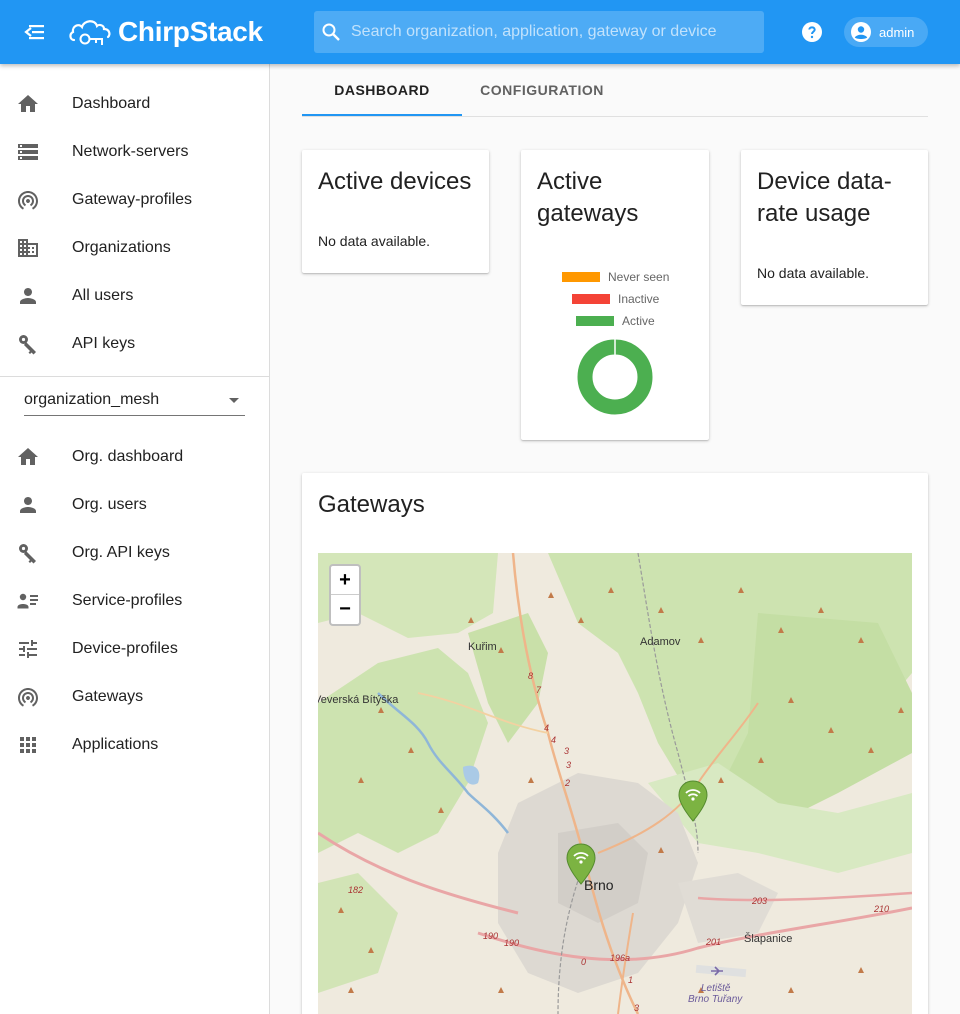 The height and width of the screenshot is (1014, 960). Describe the element at coordinates (567, 783) in the screenshot. I see `map-road-label: 2` at that location.